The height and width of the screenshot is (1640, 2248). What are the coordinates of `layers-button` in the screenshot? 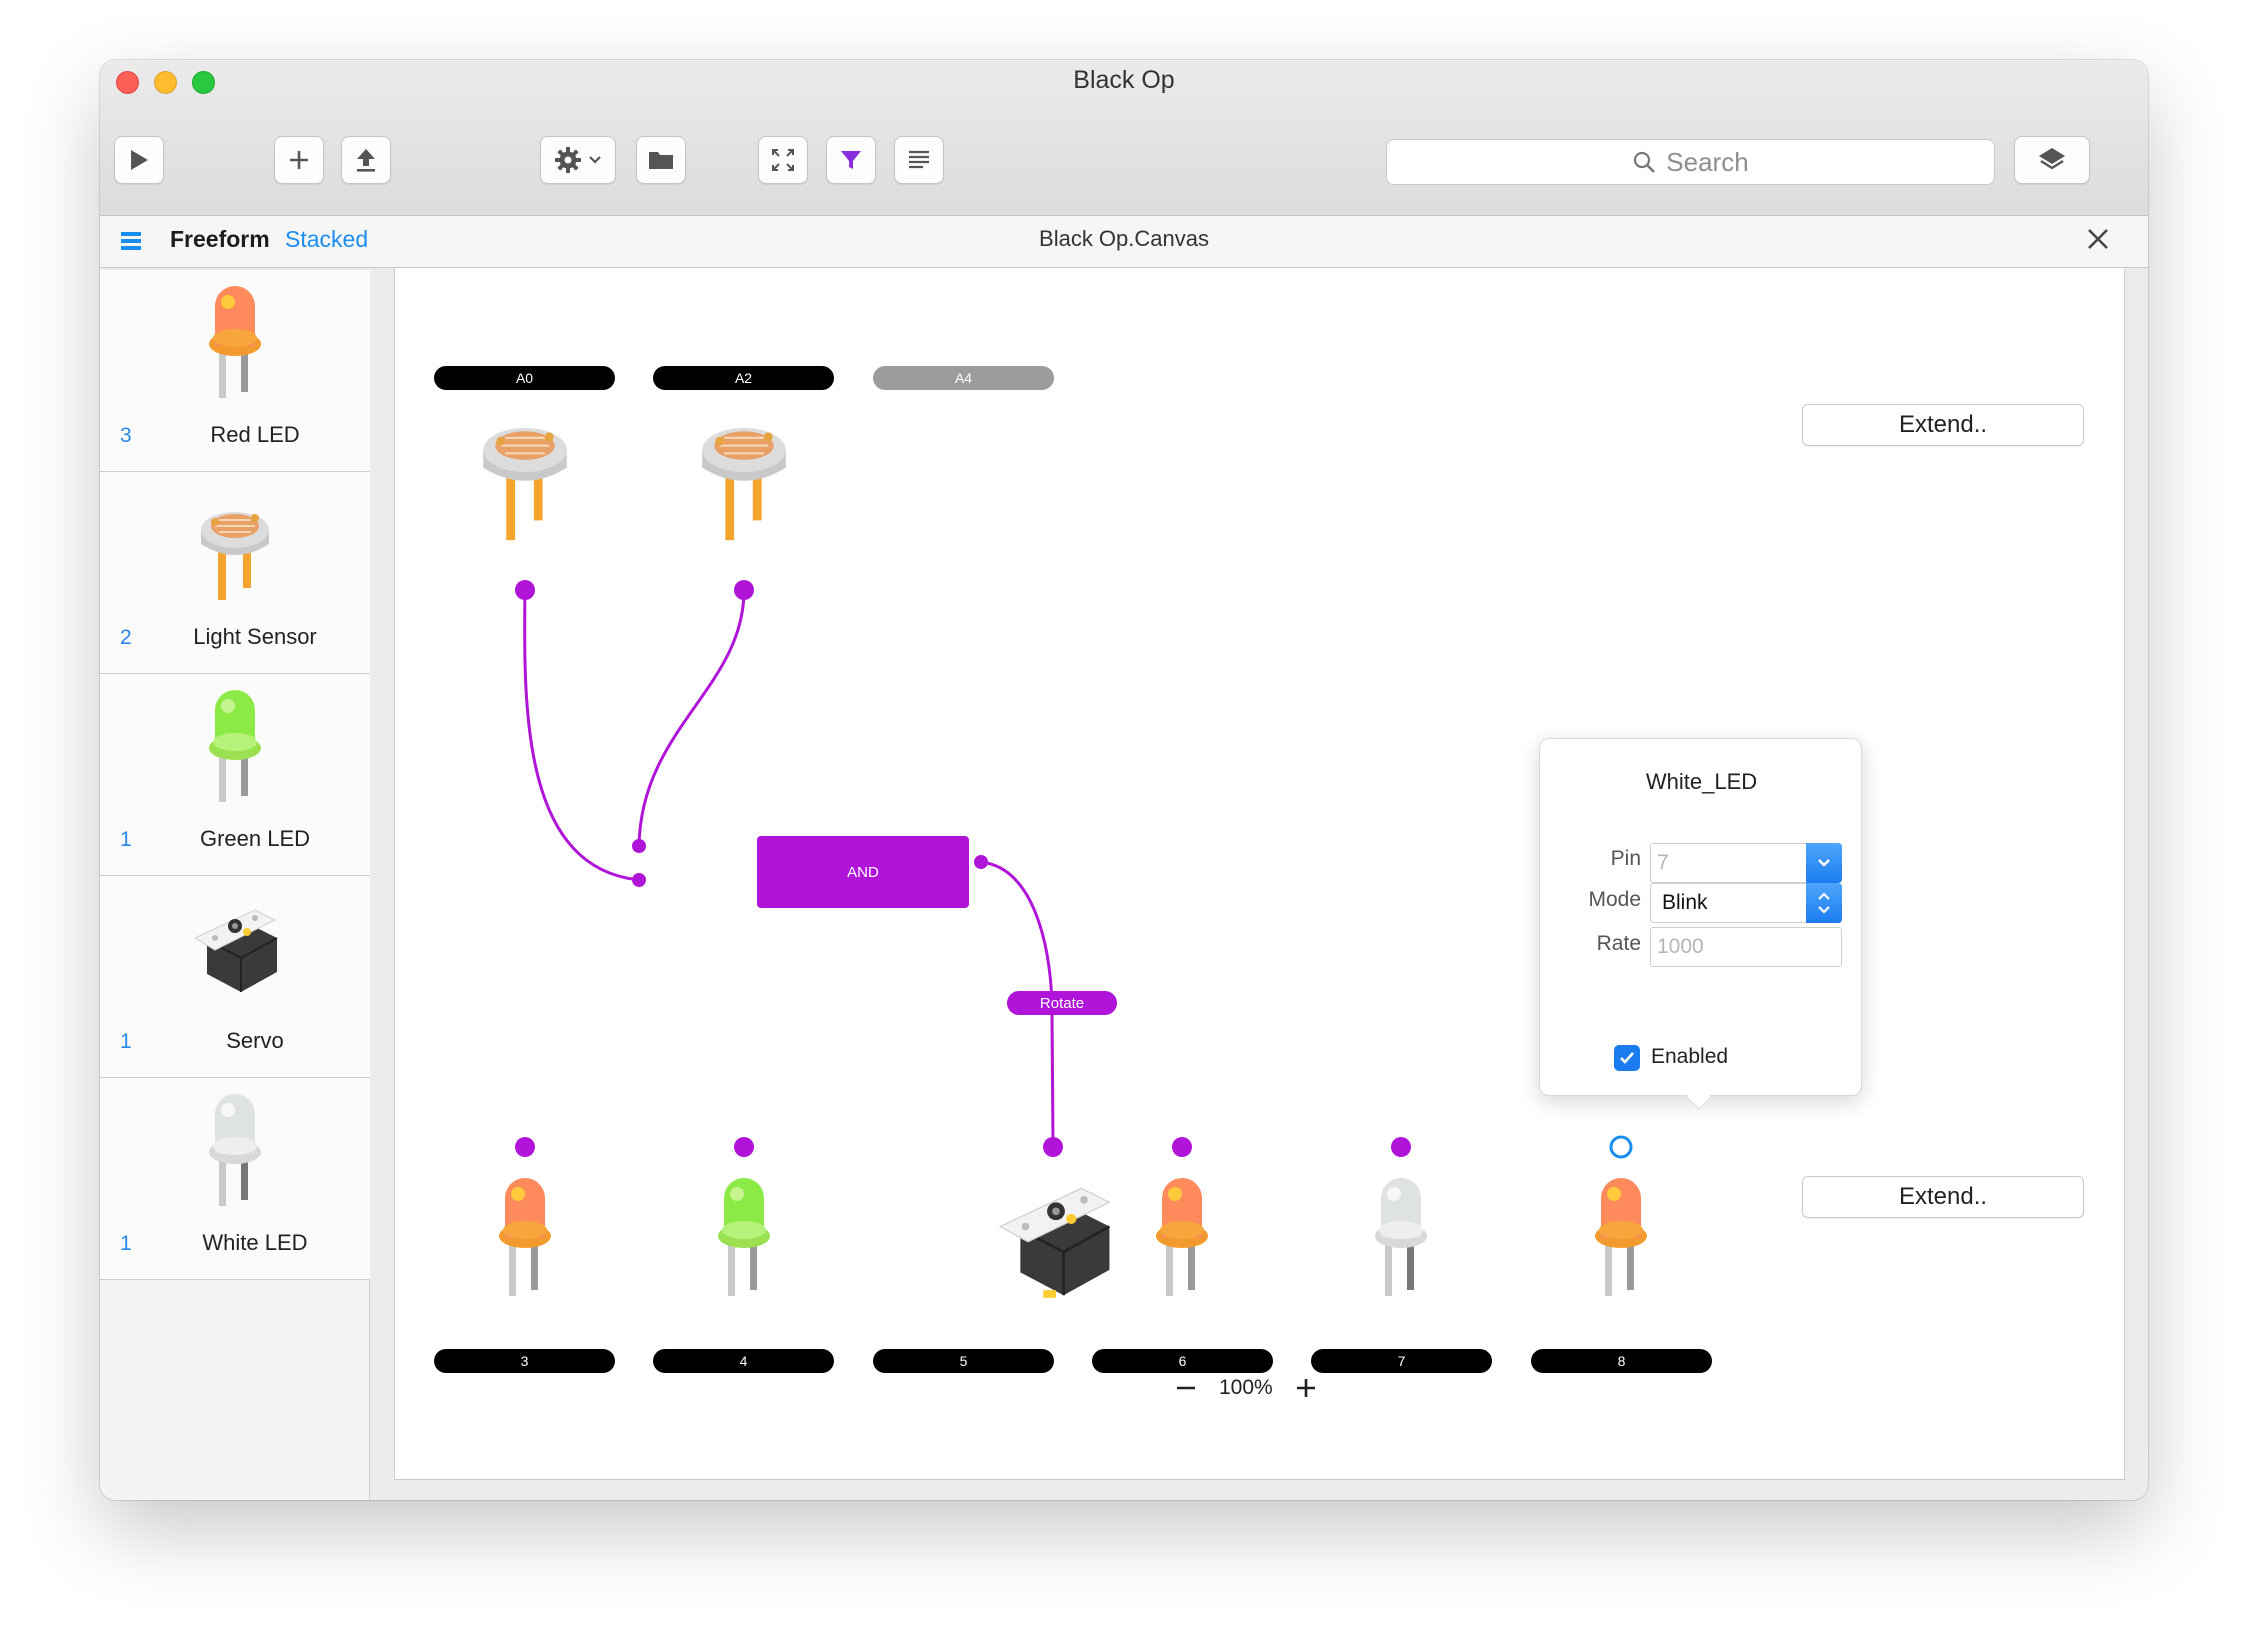 It's located at (2052, 160).